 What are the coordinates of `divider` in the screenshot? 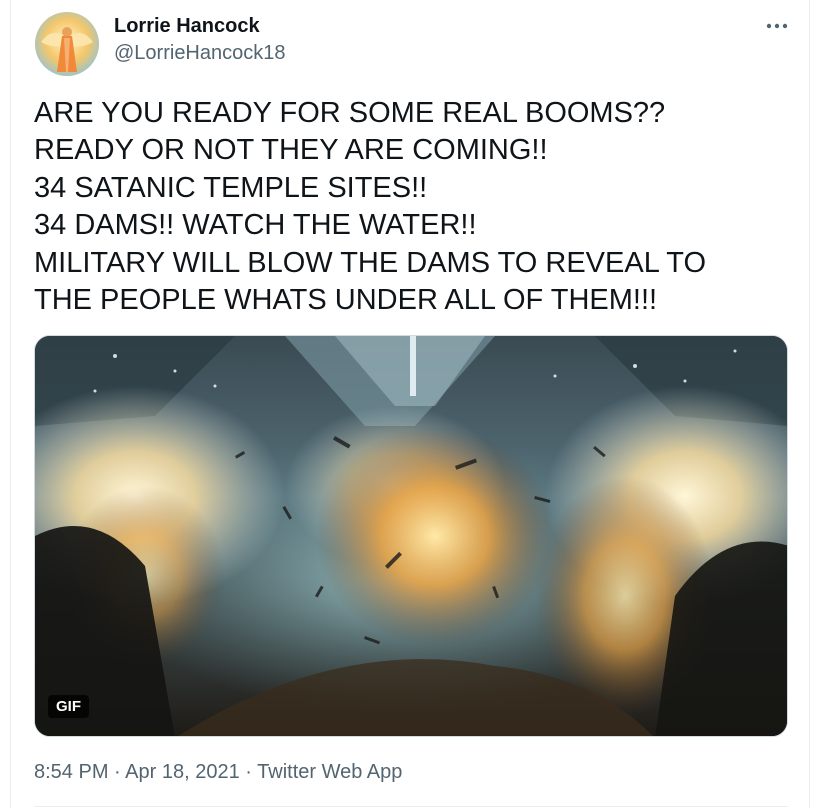 It's located at (411, 806).